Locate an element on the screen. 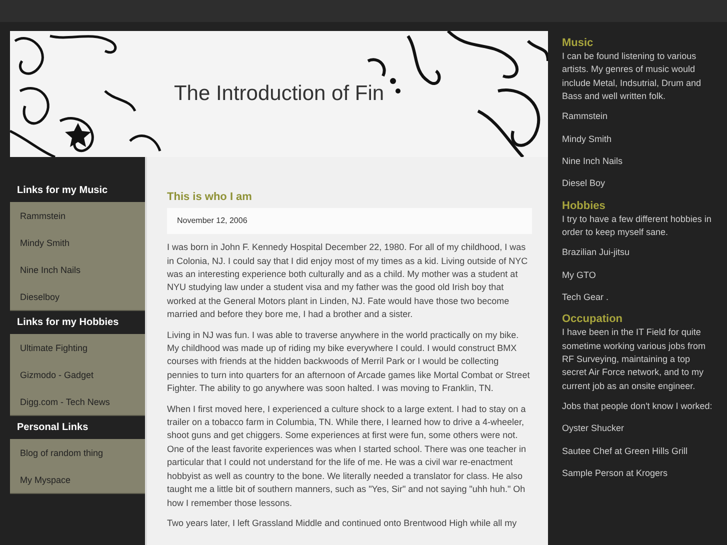  list-item: Tech Gear . is located at coordinates (586, 297).